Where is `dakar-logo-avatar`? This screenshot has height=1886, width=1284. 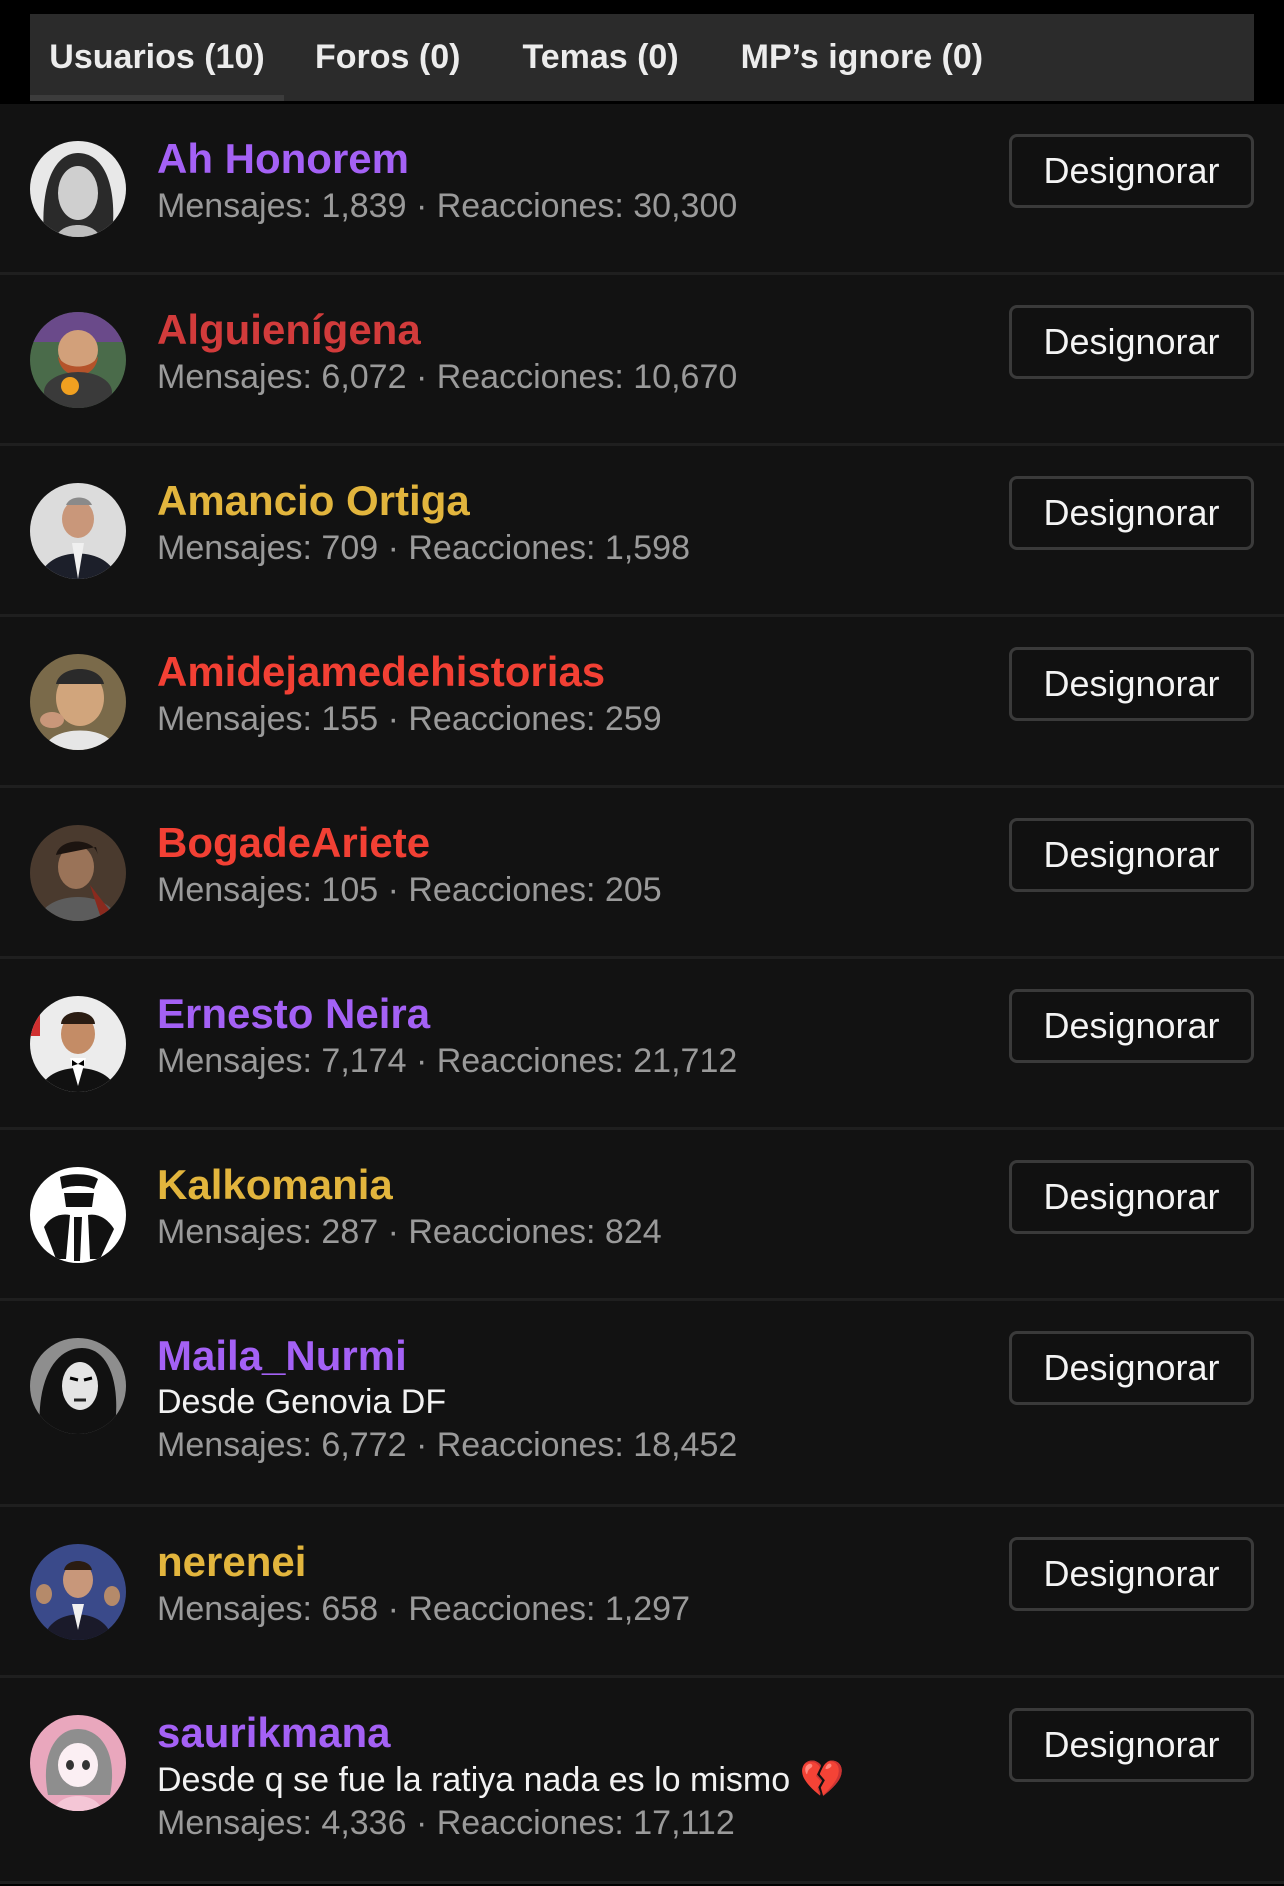 dakar-logo-avatar is located at coordinates (78, 1215).